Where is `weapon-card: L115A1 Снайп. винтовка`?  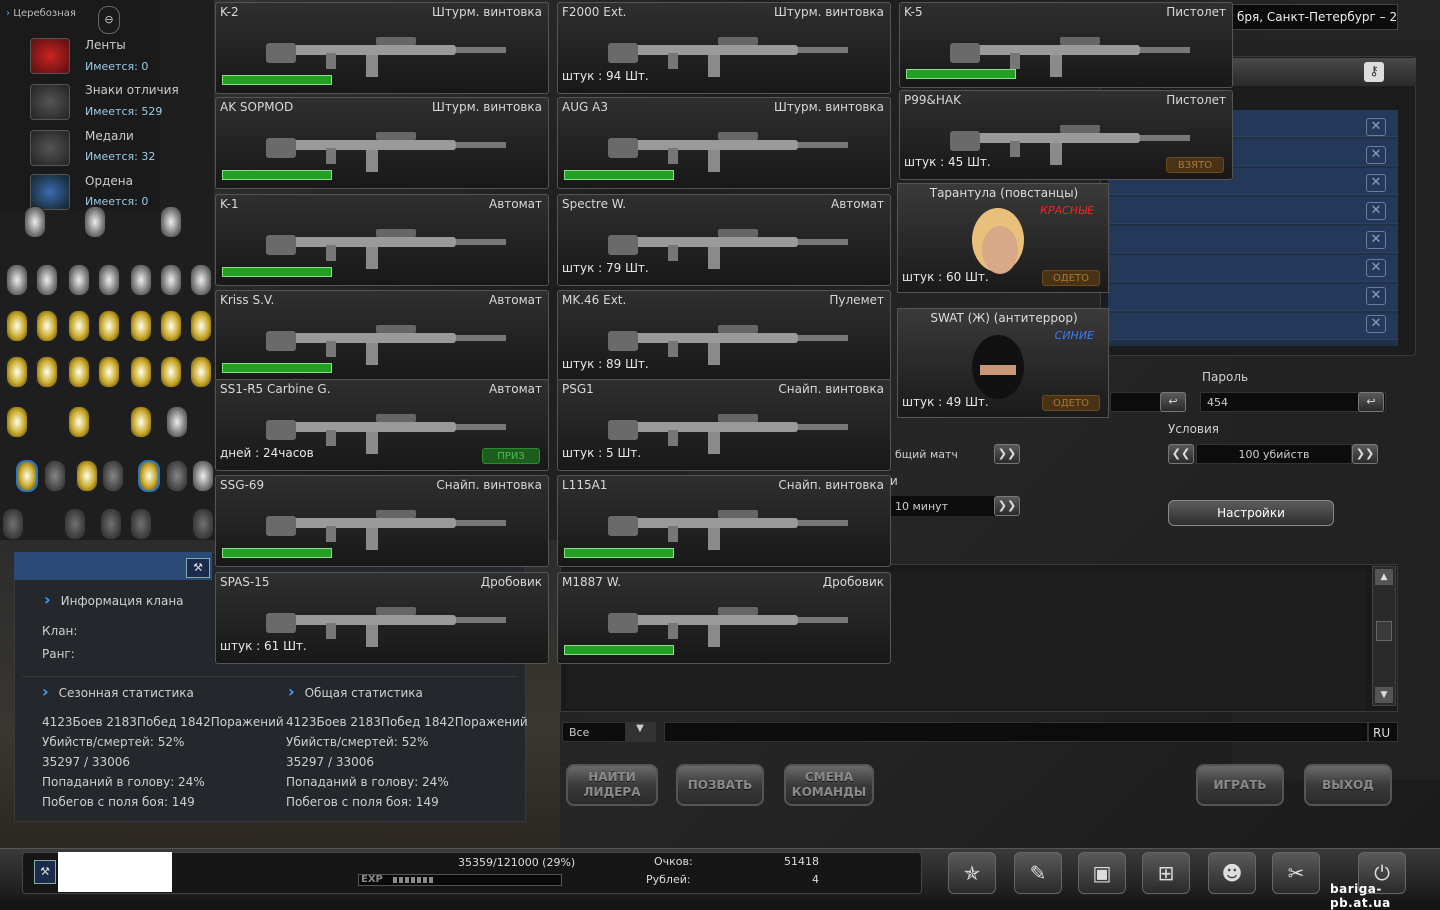 weapon-card: L115A1 Снайп. винтовка is located at coordinates (724, 521).